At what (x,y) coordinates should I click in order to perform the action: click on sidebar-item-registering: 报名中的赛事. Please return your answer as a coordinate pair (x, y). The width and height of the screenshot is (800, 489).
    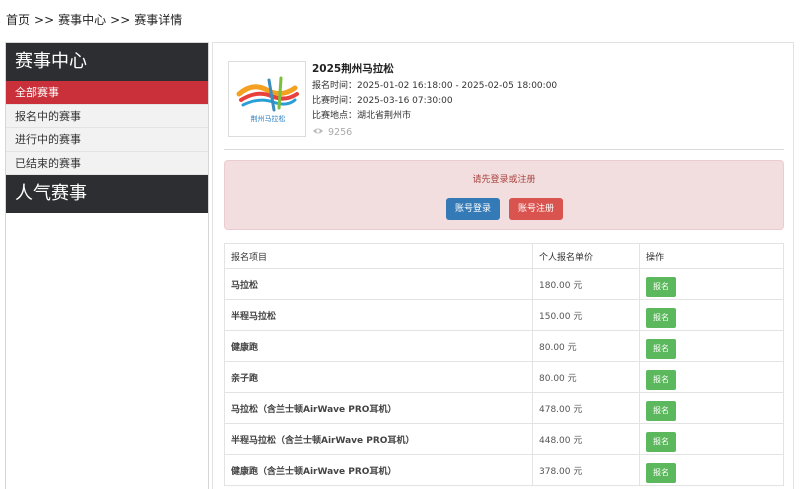
    Looking at the image, I should click on (107, 116).